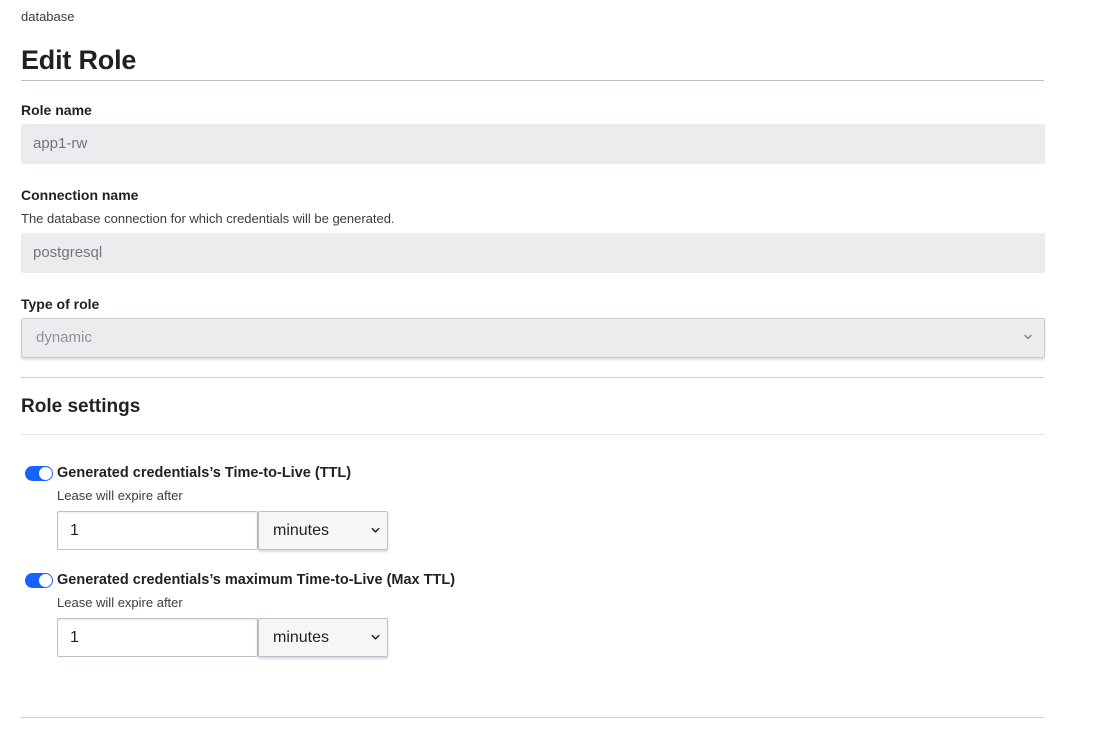  I want to click on role-type-select: dynamic, so click(533, 338).